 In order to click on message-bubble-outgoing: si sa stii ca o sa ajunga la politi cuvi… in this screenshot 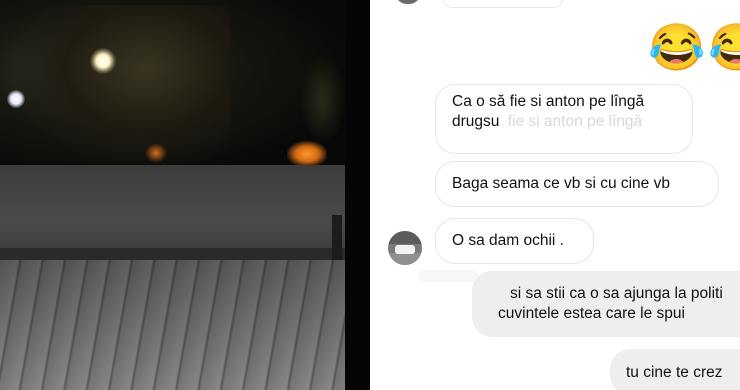, I will do `click(606, 304)`.